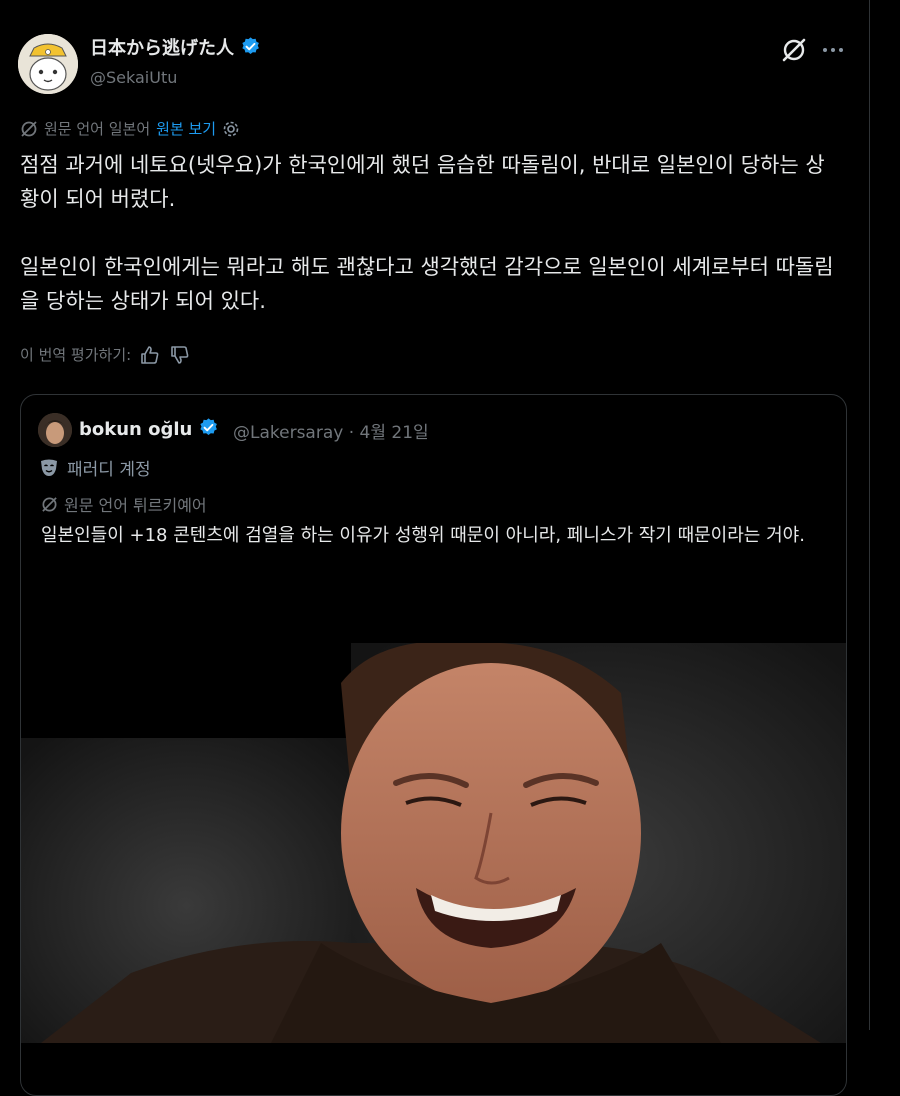 This screenshot has height=1096, width=900. Describe the element at coordinates (76, 355) in the screenshot. I see `rate-translation-label: 이 번역 평가하기:` at that location.